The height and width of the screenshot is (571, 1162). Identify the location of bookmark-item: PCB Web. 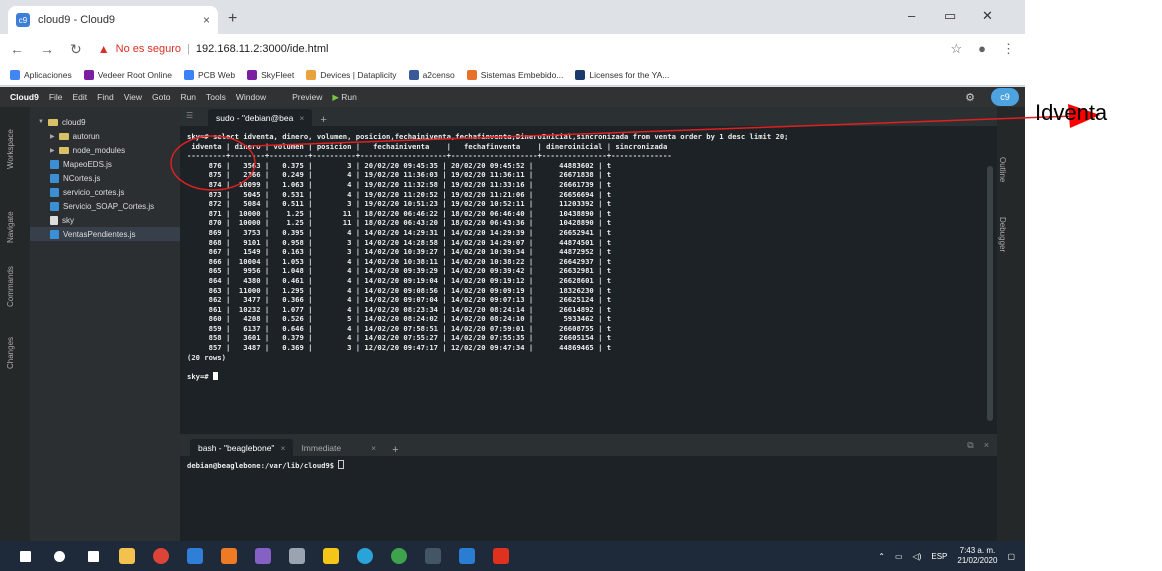
(209, 74).